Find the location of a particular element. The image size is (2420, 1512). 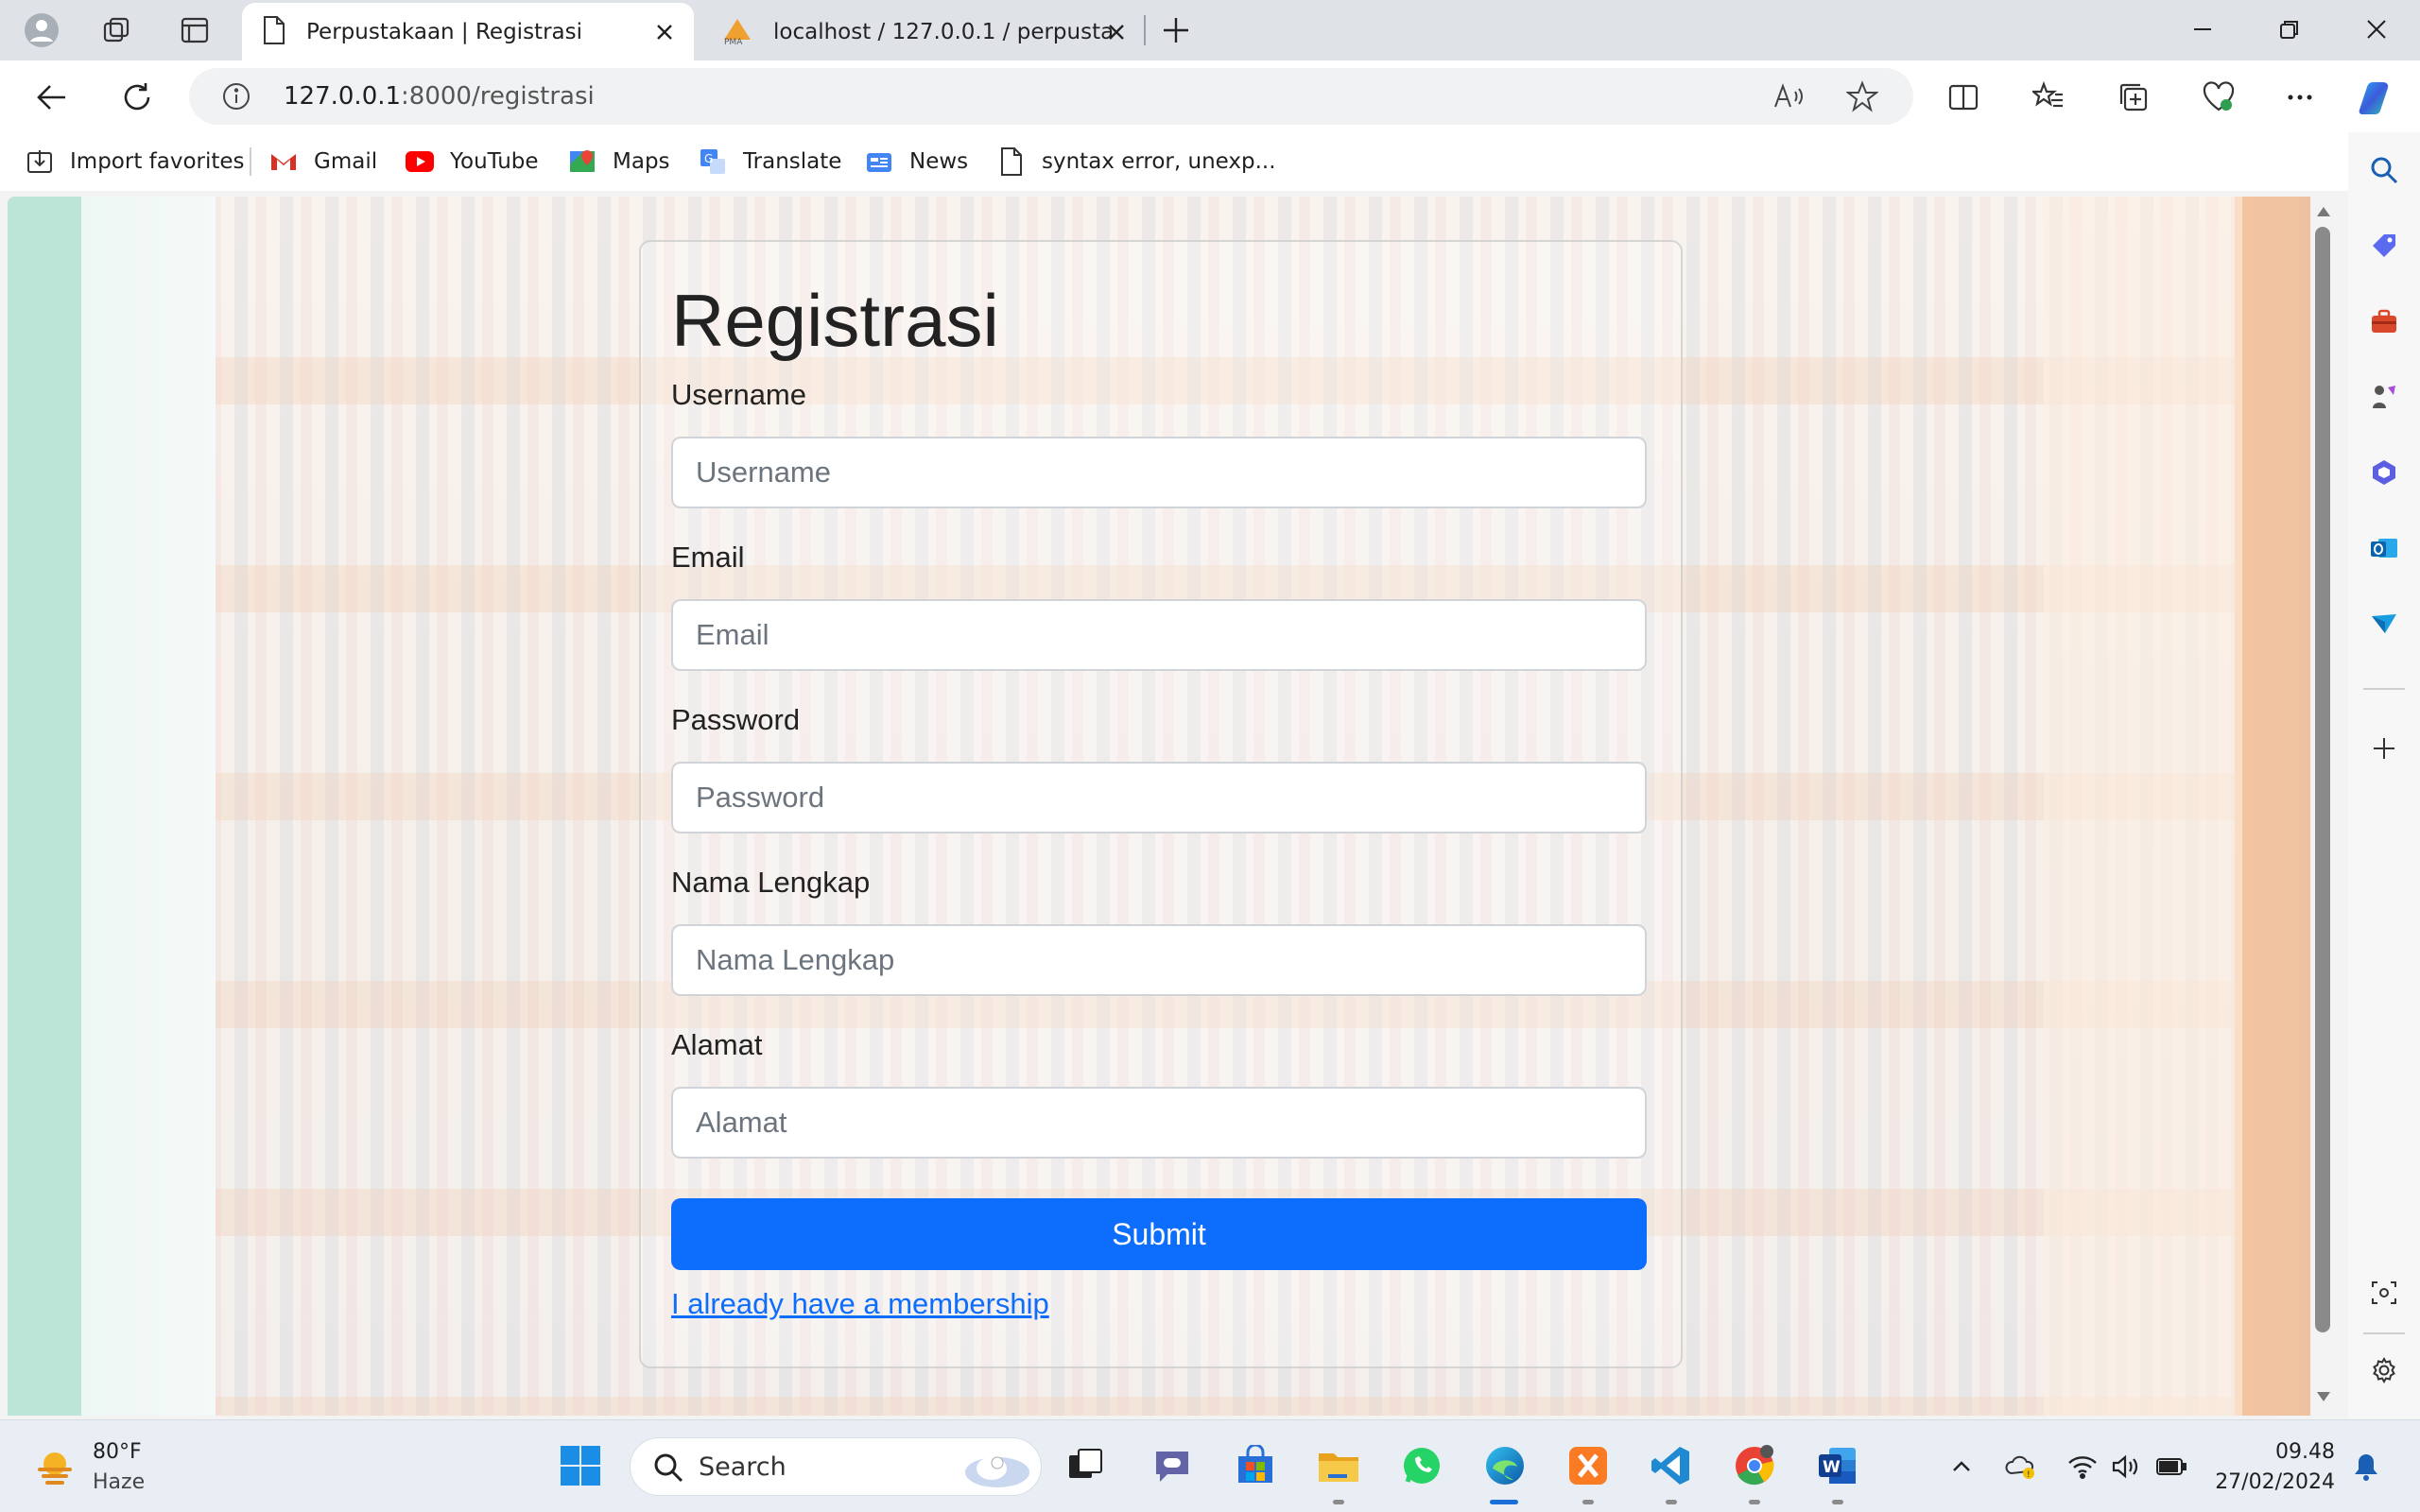

close-window-button is located at coordinates (2376, 29).